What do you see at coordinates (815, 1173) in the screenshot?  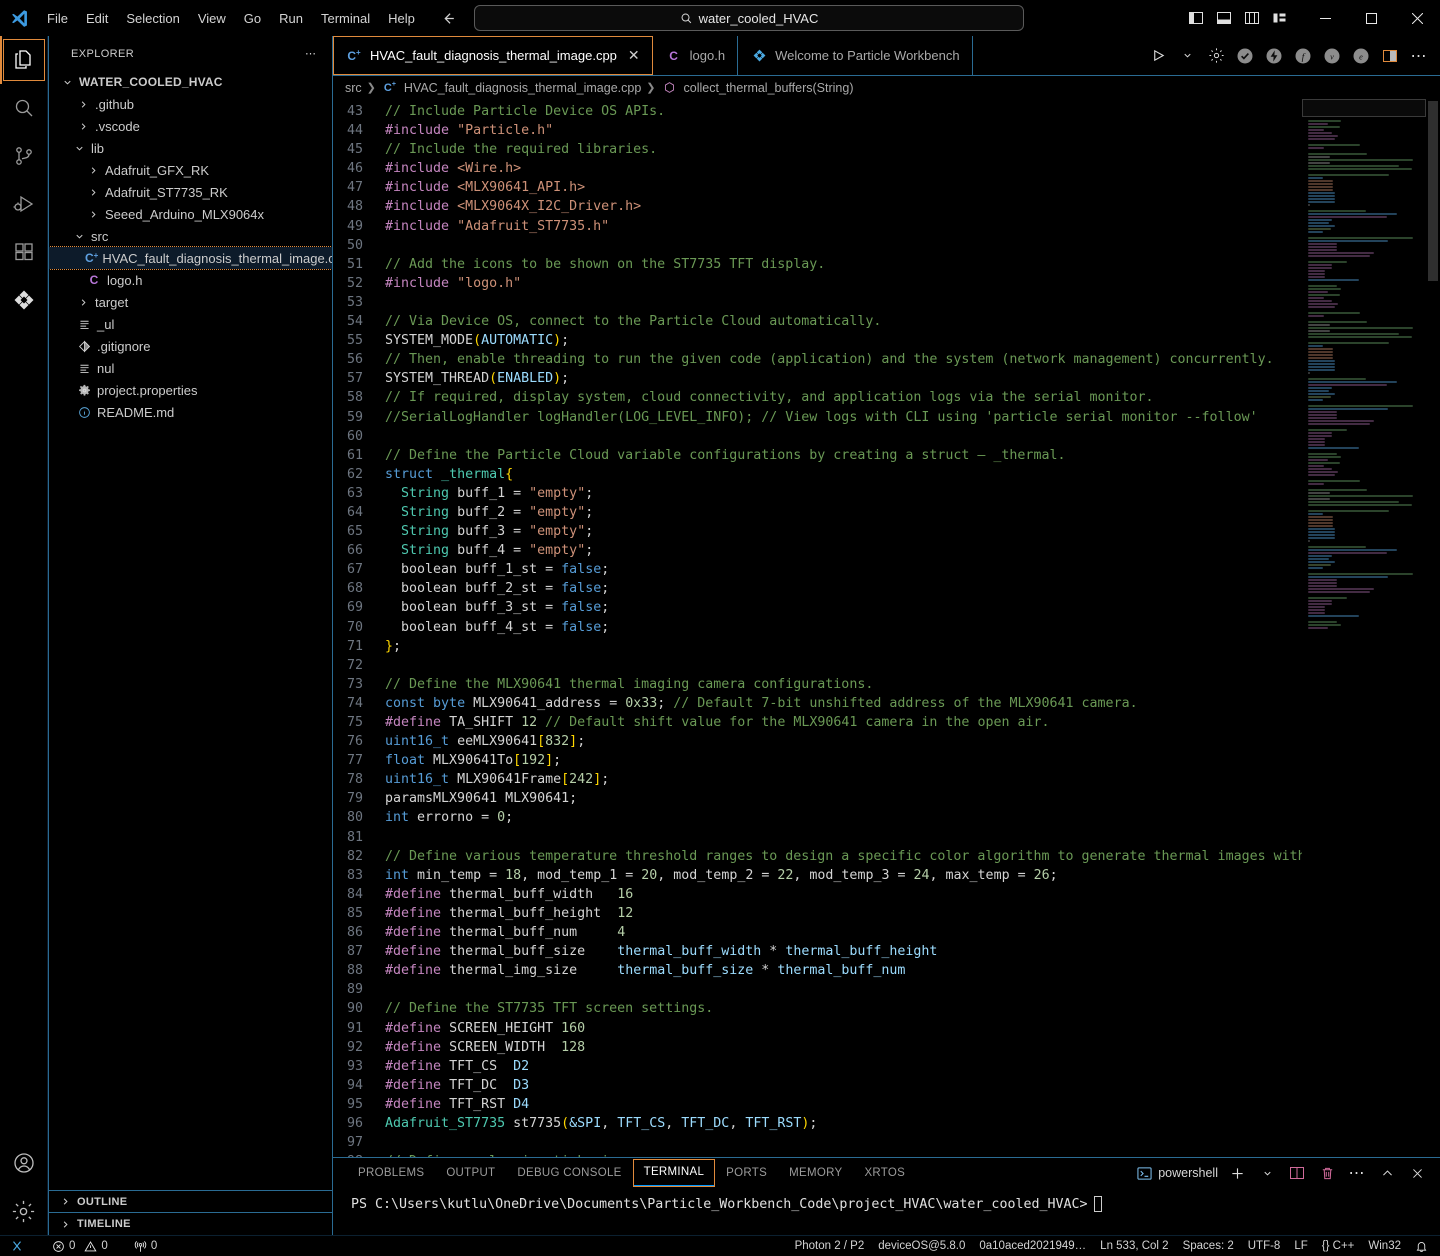 I see `panel-tab-memory: MEMORY` at bounding box center [815, 1173].